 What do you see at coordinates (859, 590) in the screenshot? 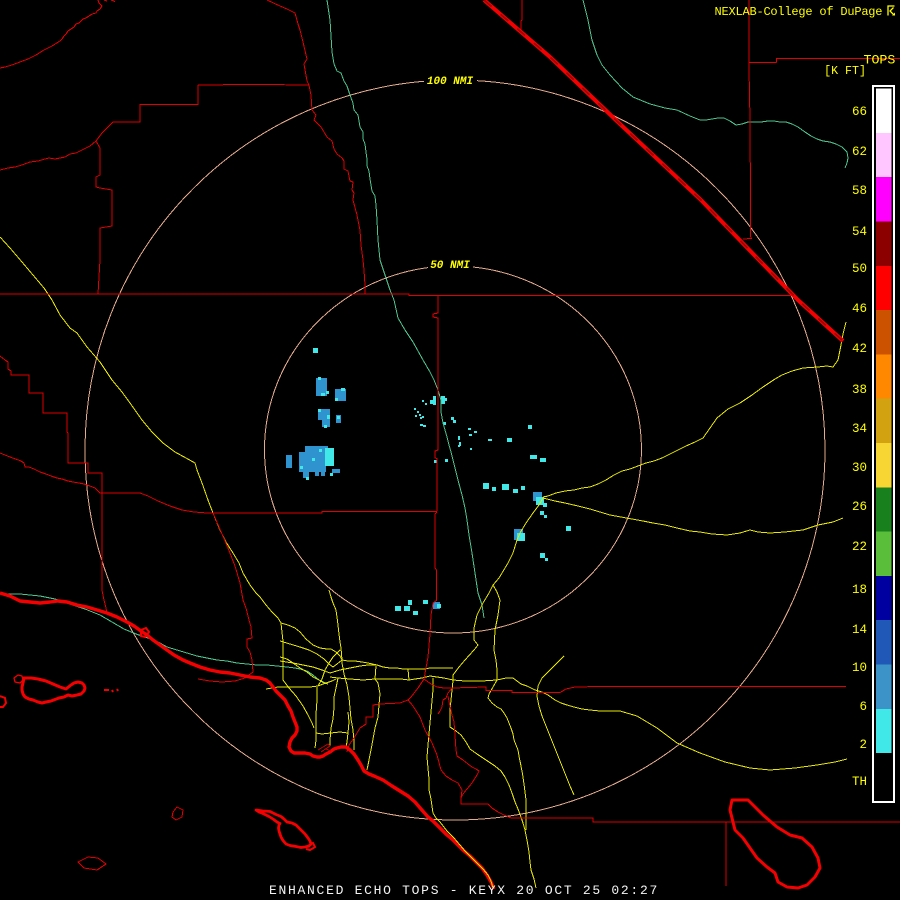
I see `svg-text: 18` at bounding box center [859, 590].